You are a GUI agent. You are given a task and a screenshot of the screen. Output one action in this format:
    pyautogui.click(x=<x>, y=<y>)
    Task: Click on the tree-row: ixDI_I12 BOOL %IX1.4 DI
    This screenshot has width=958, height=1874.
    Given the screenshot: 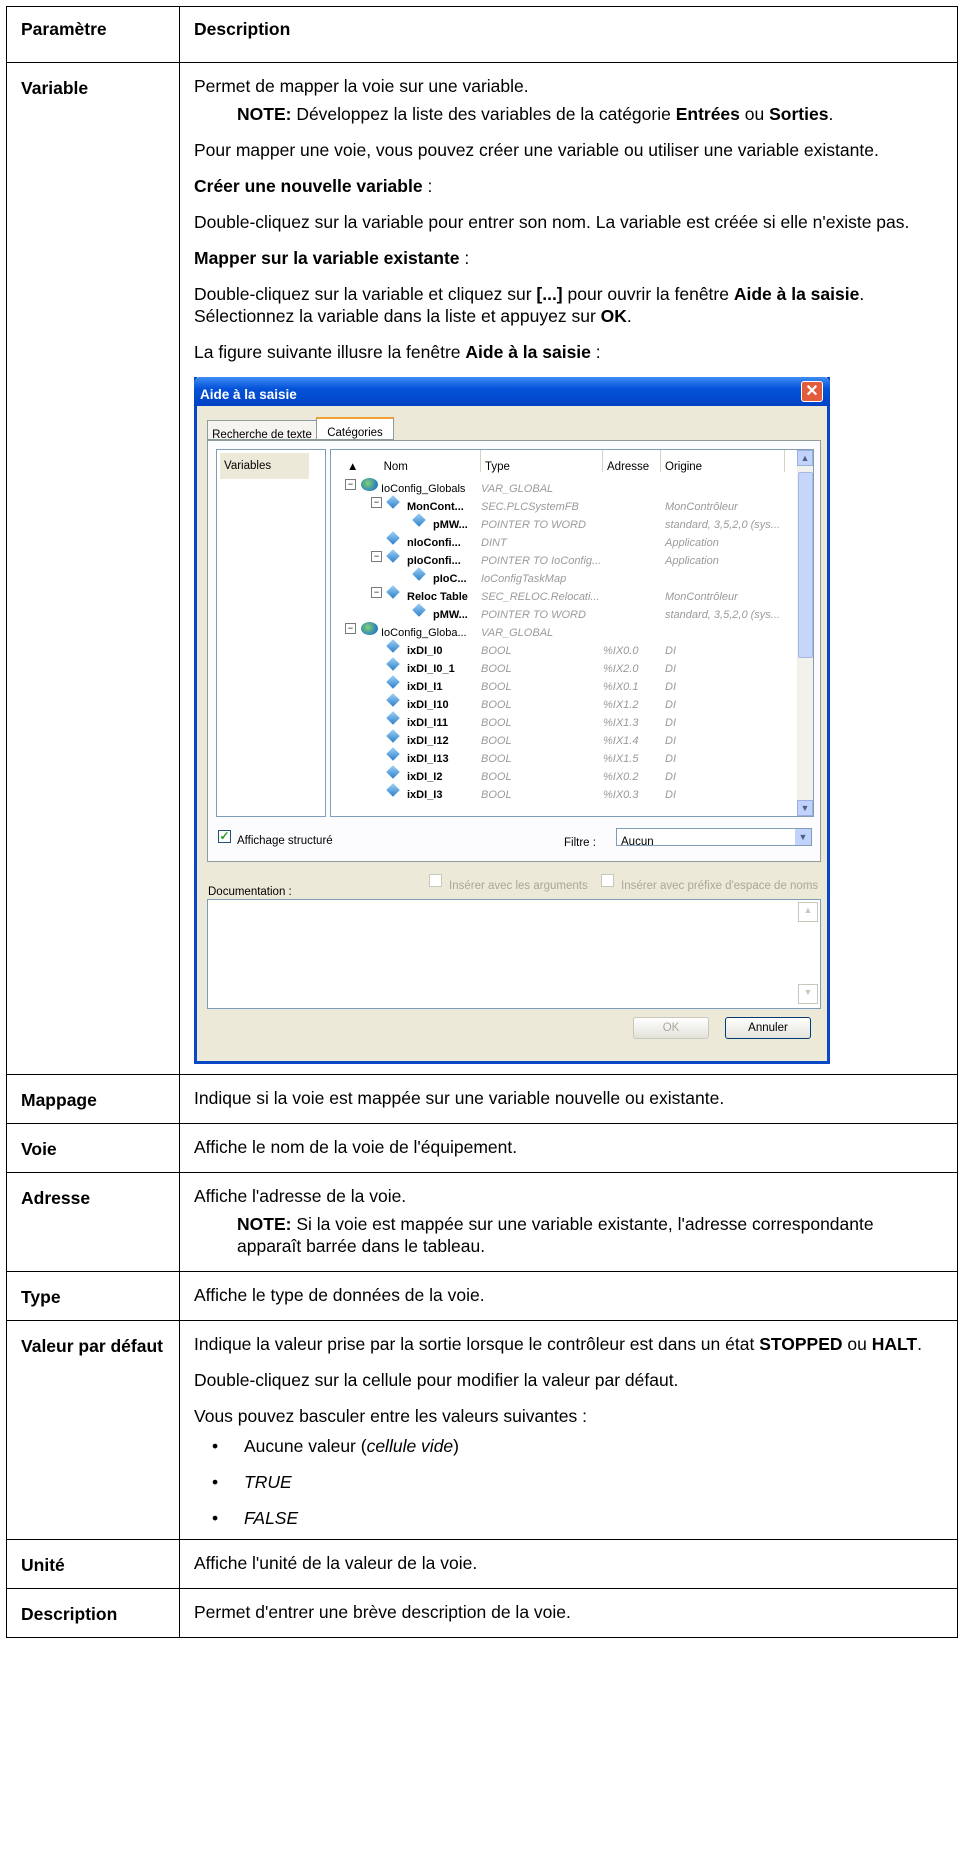 What is the action you would take?
    pyautogui.click(x=565, y=737)
    